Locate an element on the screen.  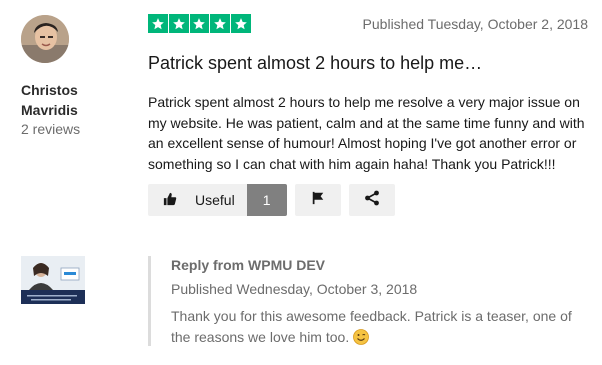
flag-button is located at coordinates (317, 200).